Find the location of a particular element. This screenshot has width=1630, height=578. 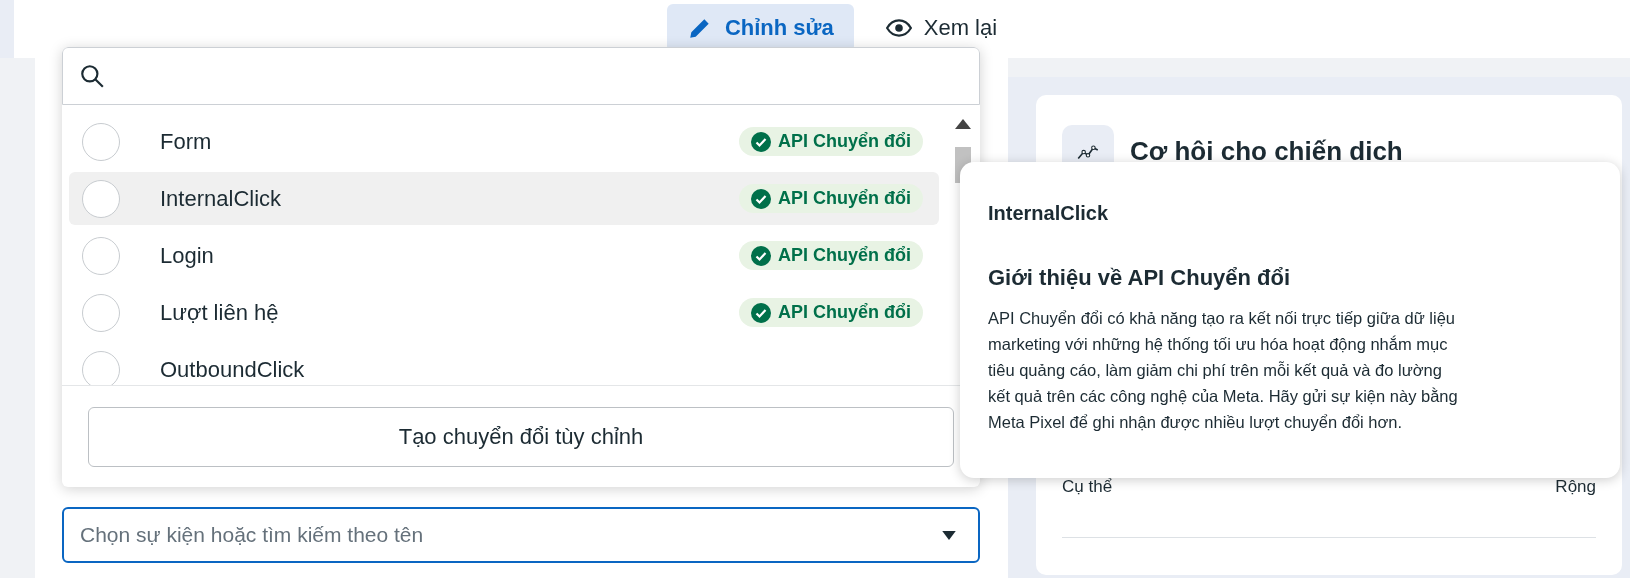

scale-label: Cụ thể is located at coordinates (1087, 487).